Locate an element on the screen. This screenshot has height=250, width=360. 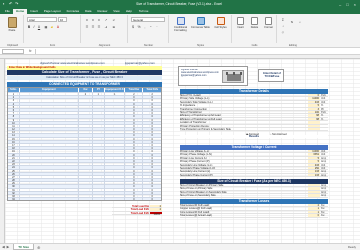
percent-icon: % is located at coordinates (139, 27).